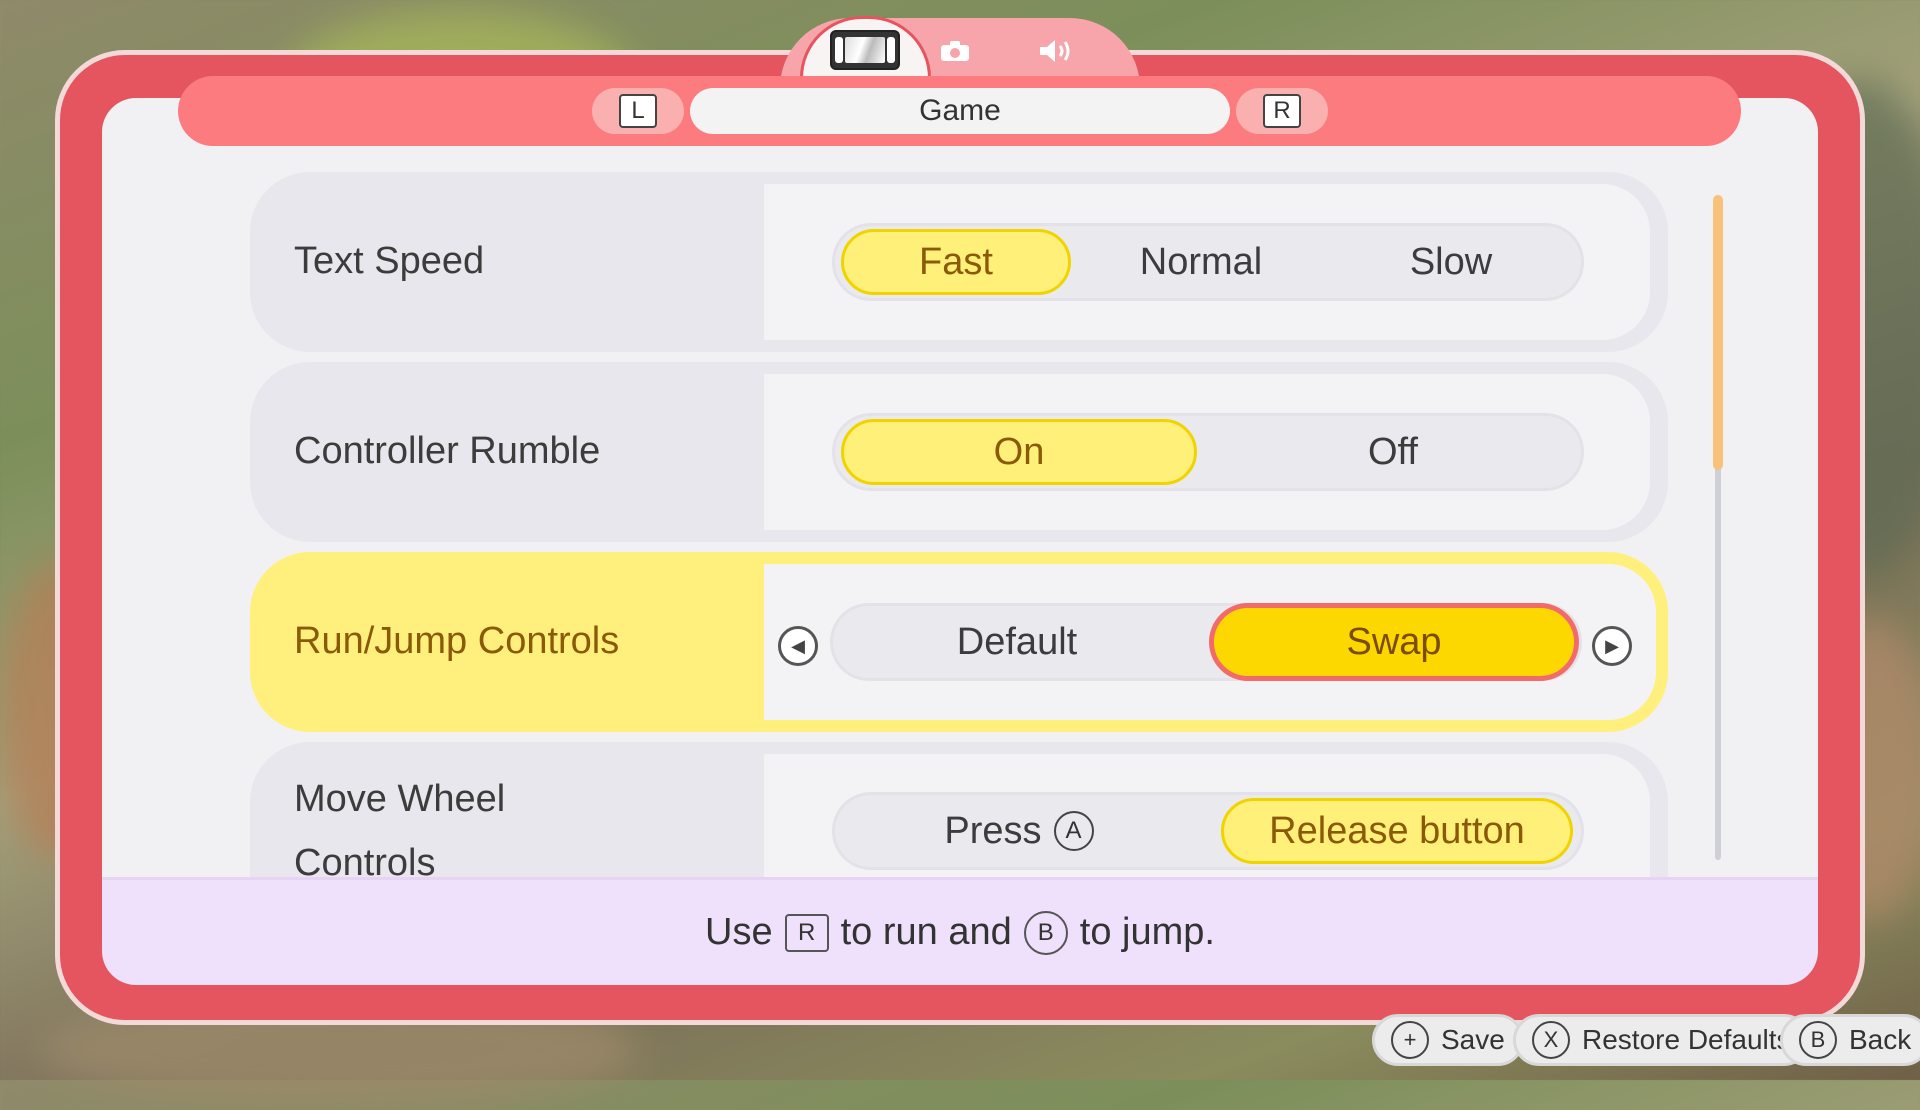 This screenshot has height=1110, width=1920. What do you see at coordinates (447, 451) in the screenshot?
I see `setting-label: Controller Rumble` at bounding box center [447, 451].